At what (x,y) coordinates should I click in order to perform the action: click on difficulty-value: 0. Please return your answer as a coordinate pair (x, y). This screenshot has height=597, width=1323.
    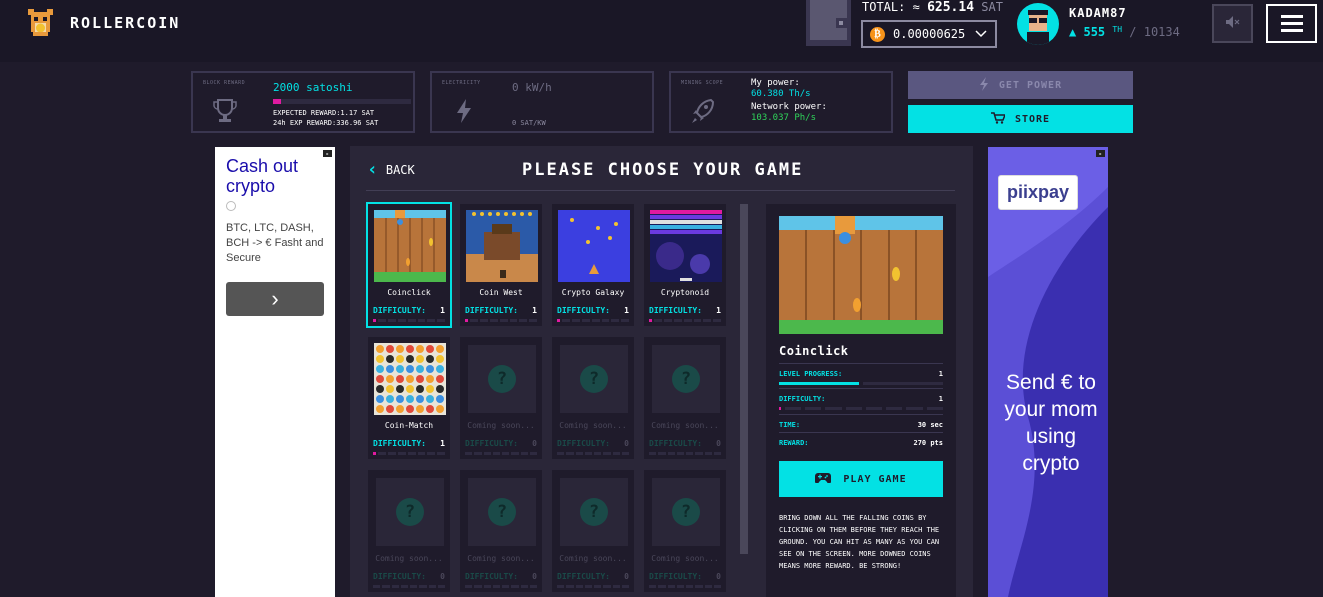
    Looking at the image, I should click on (626, 443).